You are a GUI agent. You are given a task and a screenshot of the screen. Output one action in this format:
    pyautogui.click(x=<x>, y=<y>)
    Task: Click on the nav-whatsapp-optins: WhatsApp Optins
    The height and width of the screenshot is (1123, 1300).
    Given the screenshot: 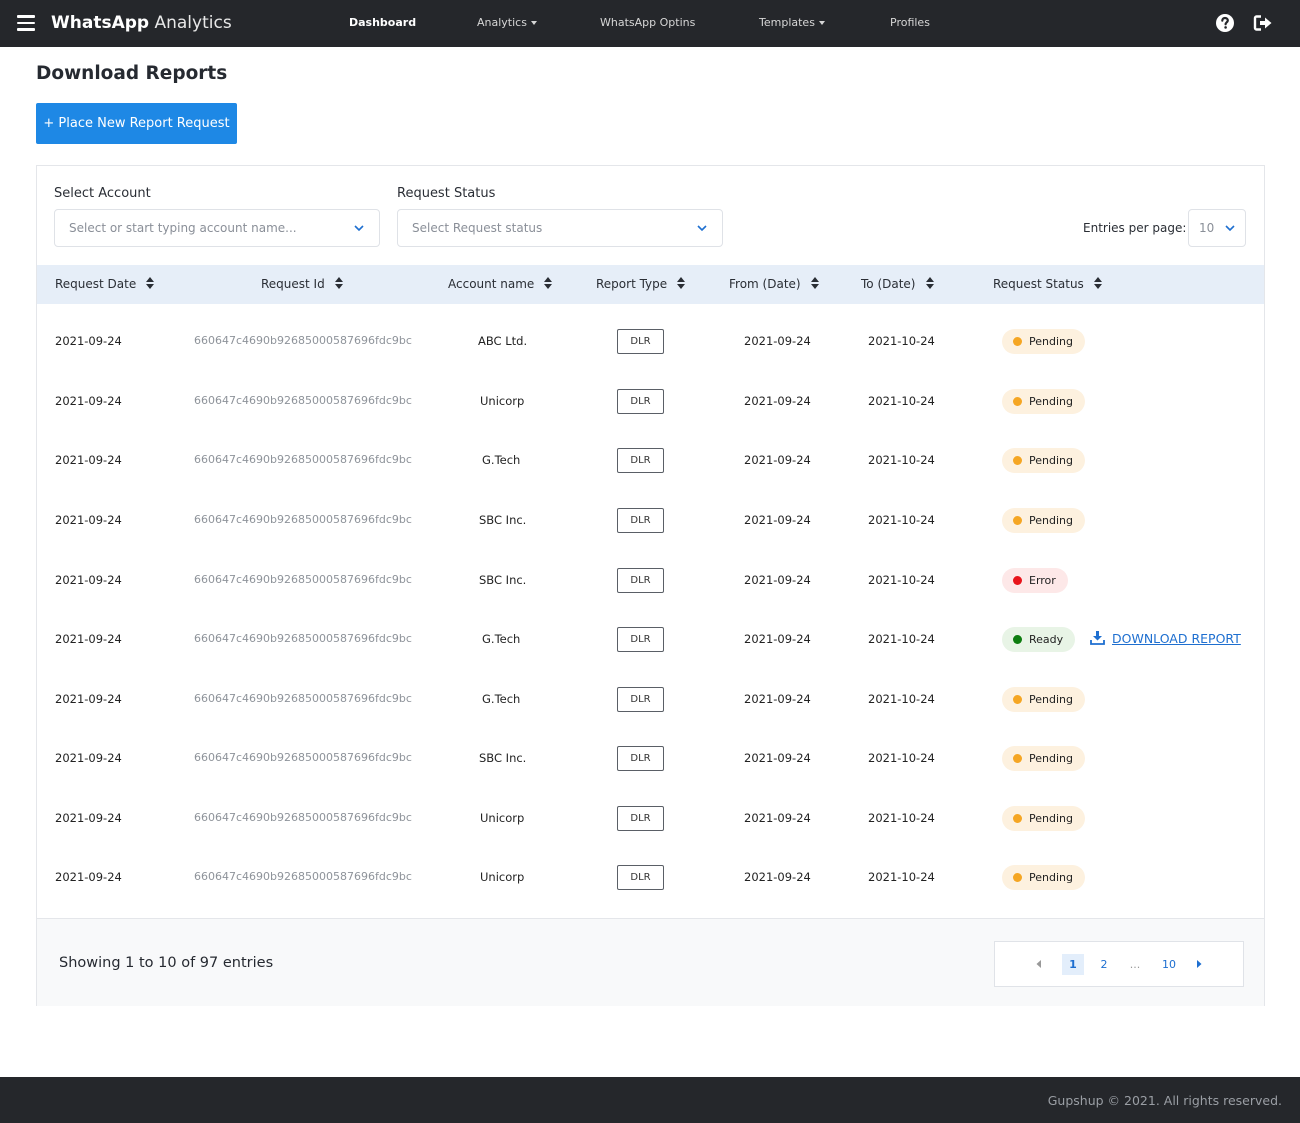 What is the action you would take?
    pyautogui.click(x=647, y=23)
    